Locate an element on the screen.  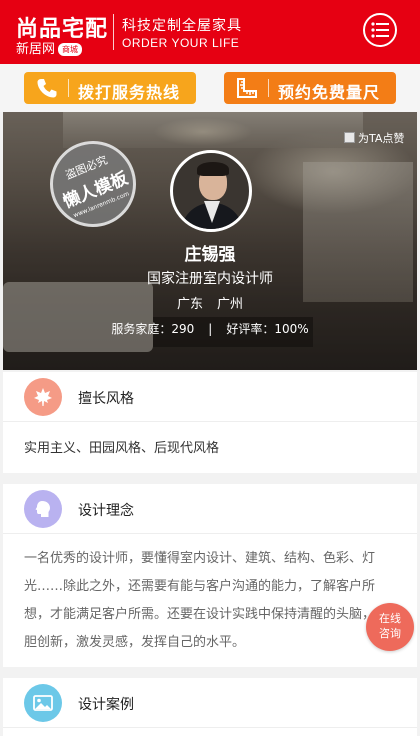
measure-divider is located at coordinates (268, 88).